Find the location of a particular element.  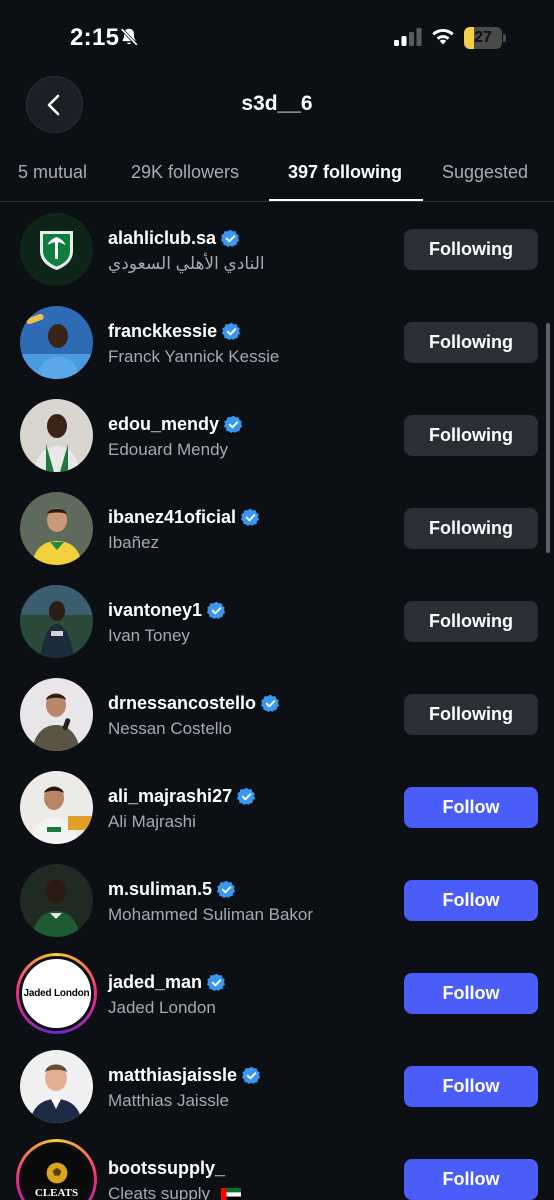

status-bar: 2:15 27 is located at coordinates (277, 36).